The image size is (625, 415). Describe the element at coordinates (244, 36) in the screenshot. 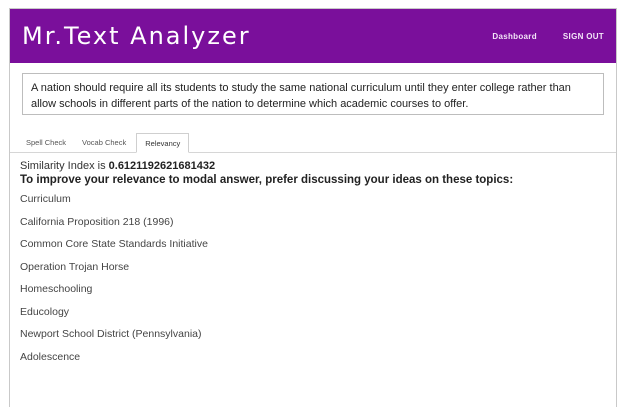

I see `app-brand: Mr.Text Analyzer` at that location.